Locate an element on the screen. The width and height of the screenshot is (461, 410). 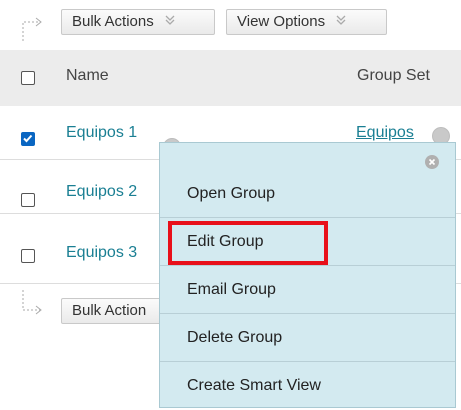
view-options-button: View Options is located at coordinates (306, 22).